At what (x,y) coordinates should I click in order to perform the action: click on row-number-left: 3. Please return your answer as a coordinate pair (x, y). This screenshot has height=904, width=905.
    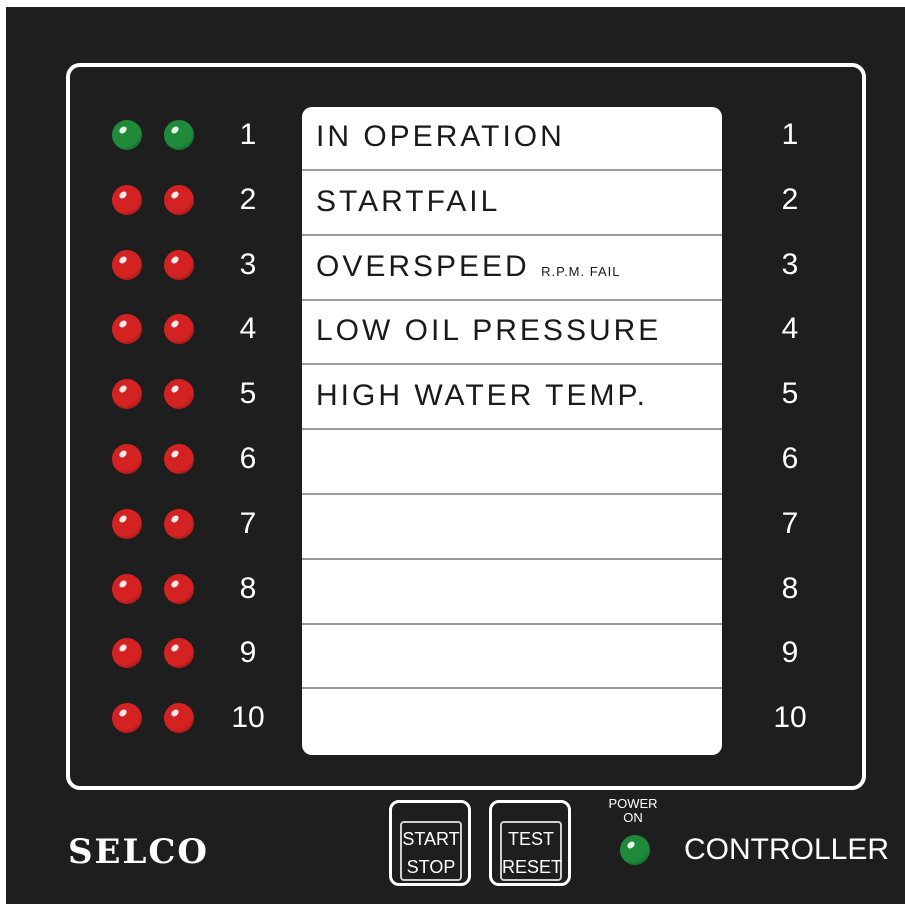
    Looking at the image, I should click on (248, 264).